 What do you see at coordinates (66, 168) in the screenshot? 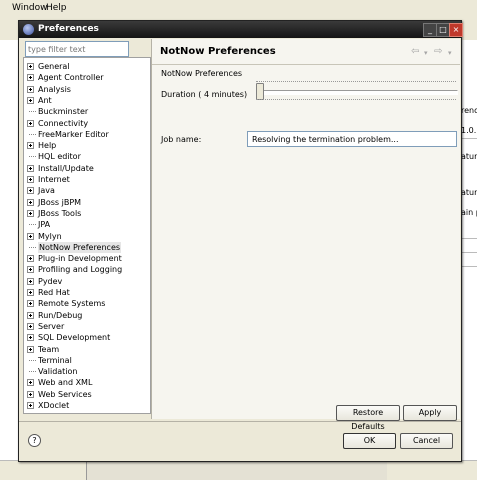
I see `tree-item-label: Install/Update` at bounding box center [66, 168].